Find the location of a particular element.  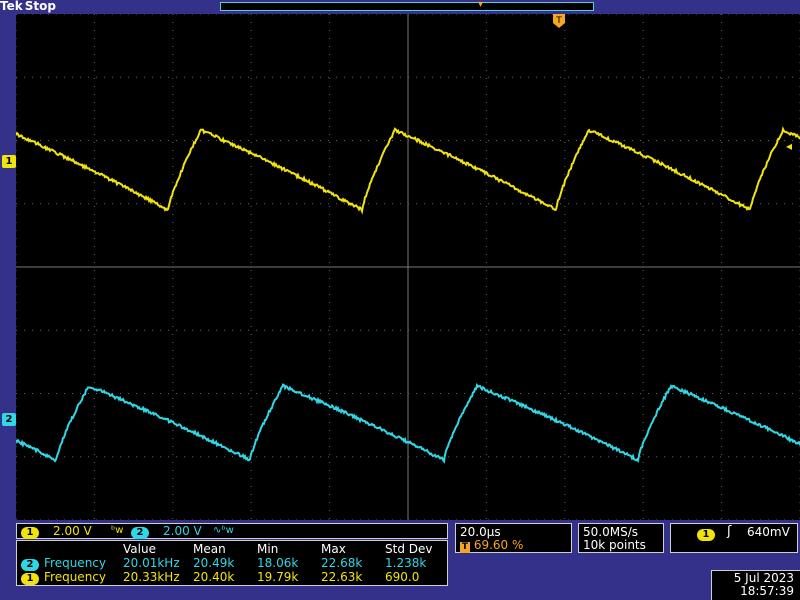

trigger-readout: 1 ʃ 640mV is located at coordinates (734, 538).